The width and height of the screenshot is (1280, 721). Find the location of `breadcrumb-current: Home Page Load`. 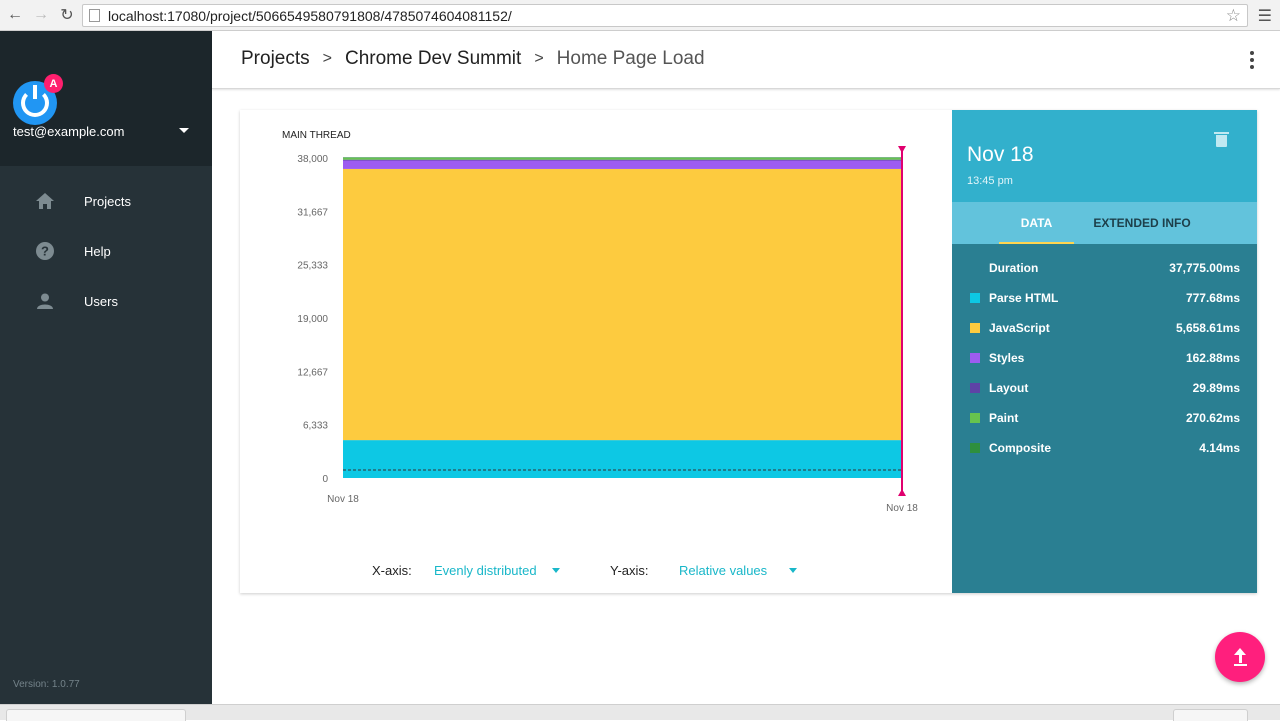

breadcrumb-current: Home Page Load is located at coordinates (630, 58).